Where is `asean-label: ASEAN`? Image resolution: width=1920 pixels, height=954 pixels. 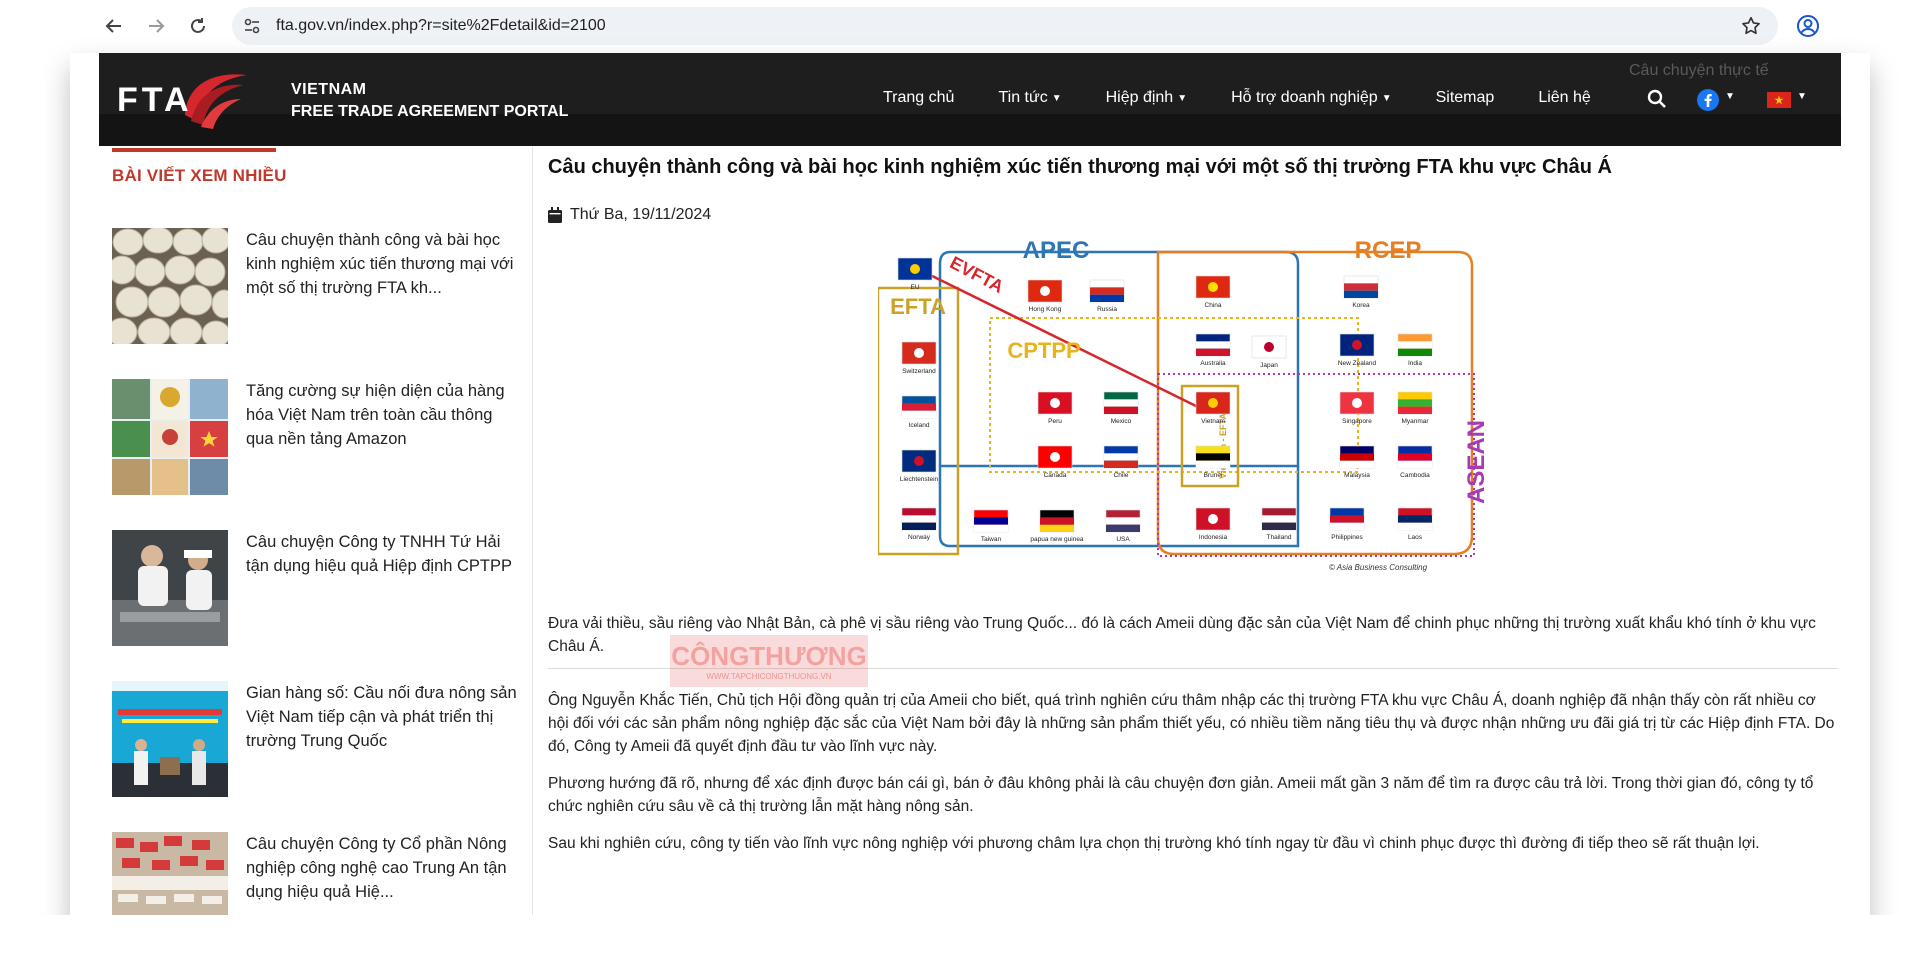
asean-label: ASEAN is located at coordinates (1476, 462).